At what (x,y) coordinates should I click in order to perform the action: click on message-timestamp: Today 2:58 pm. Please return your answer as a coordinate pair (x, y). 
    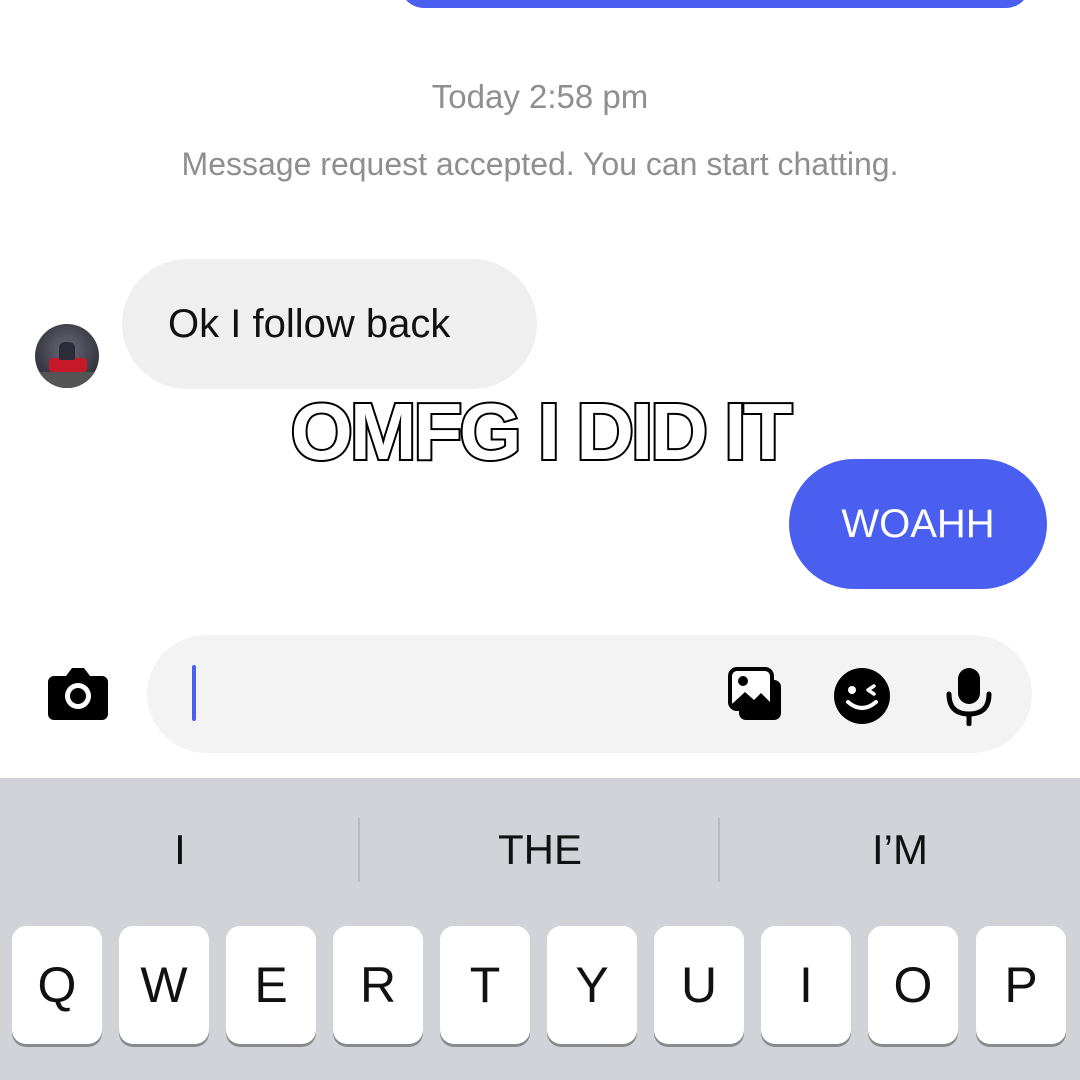
    Looking at the image, I should click on (540, 96).